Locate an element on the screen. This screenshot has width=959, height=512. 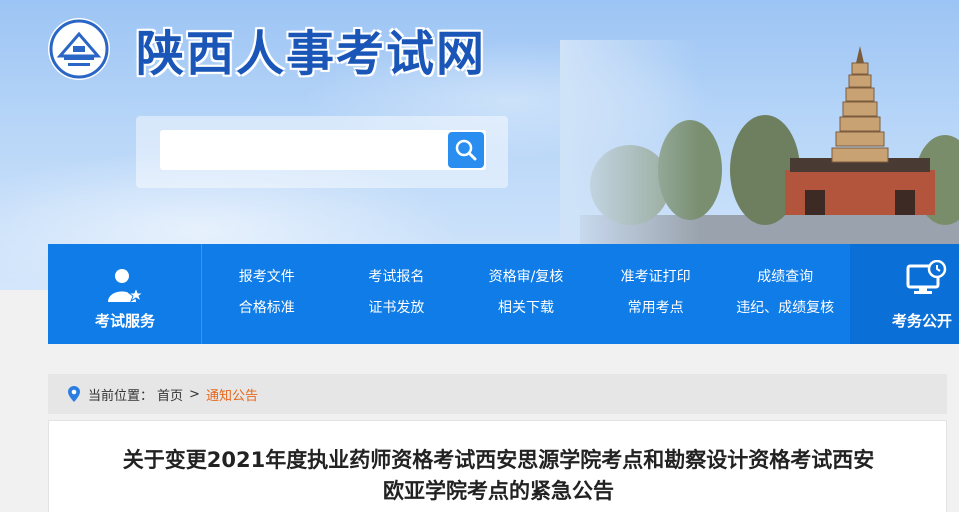
search-icon is located at coordinates (466, 150).